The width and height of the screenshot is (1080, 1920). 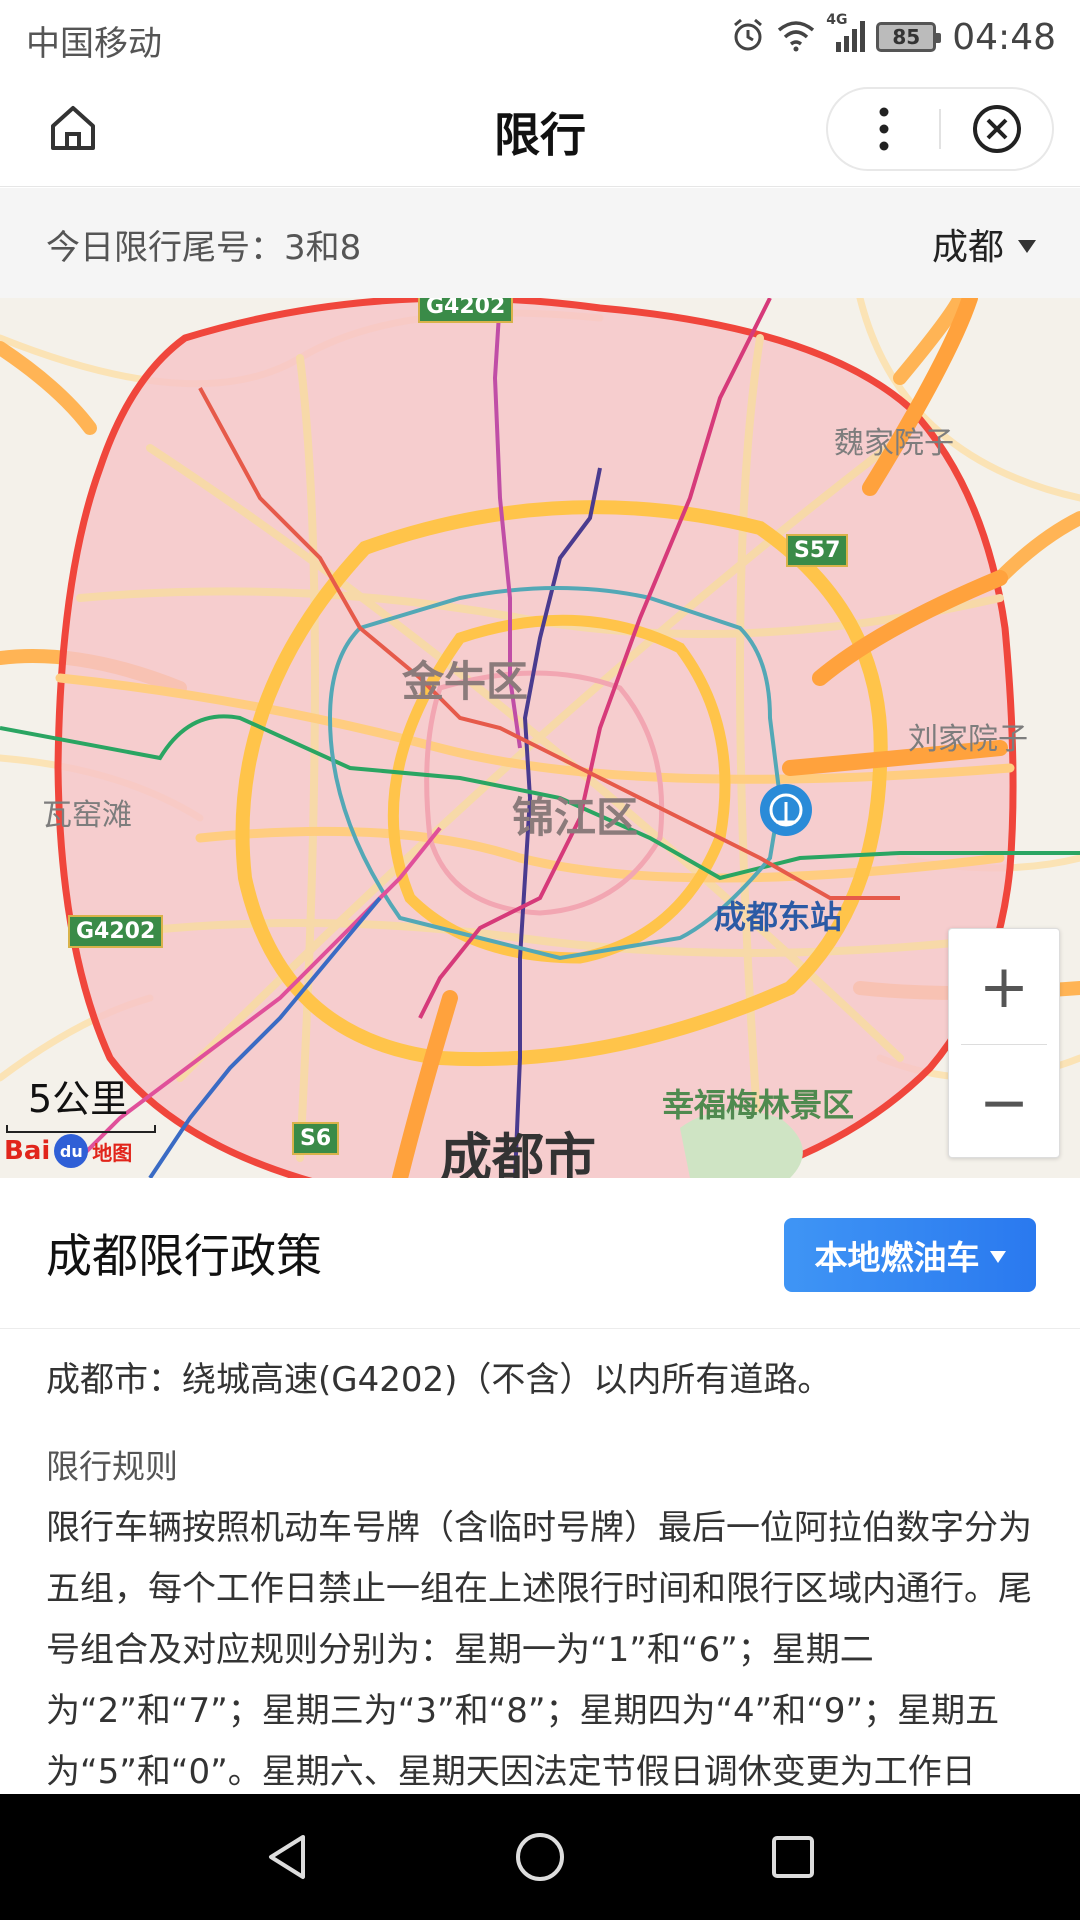 I want to click on close-button, so click(x=996, y=129).